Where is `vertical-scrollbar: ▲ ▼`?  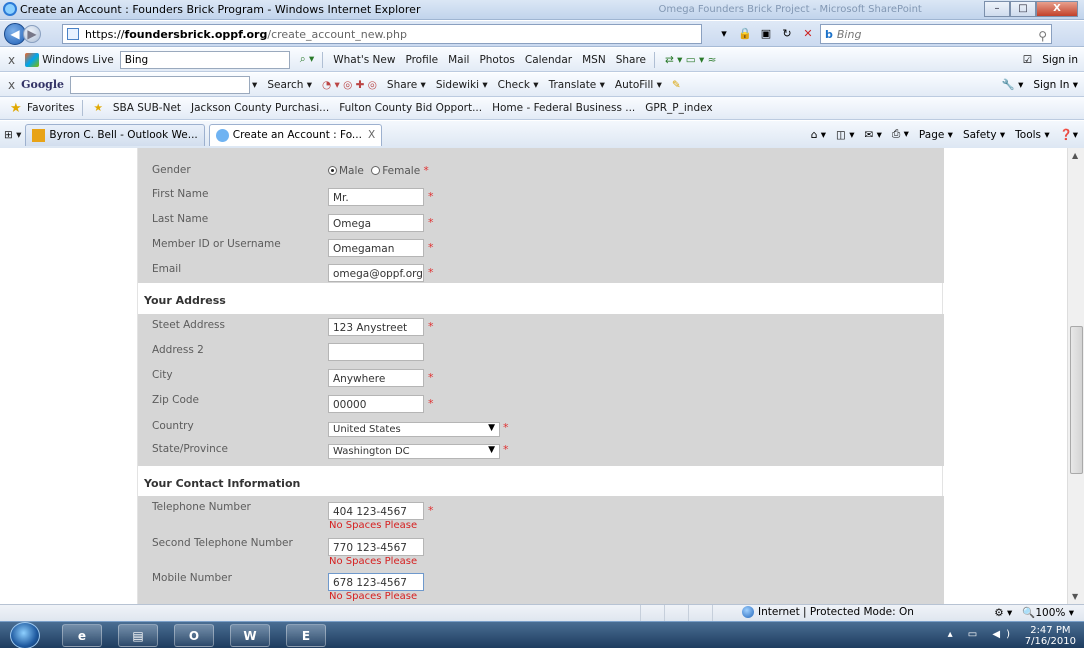 vertical-scrollbar: ▲ ▼ is located at coordinates (1075, 376).